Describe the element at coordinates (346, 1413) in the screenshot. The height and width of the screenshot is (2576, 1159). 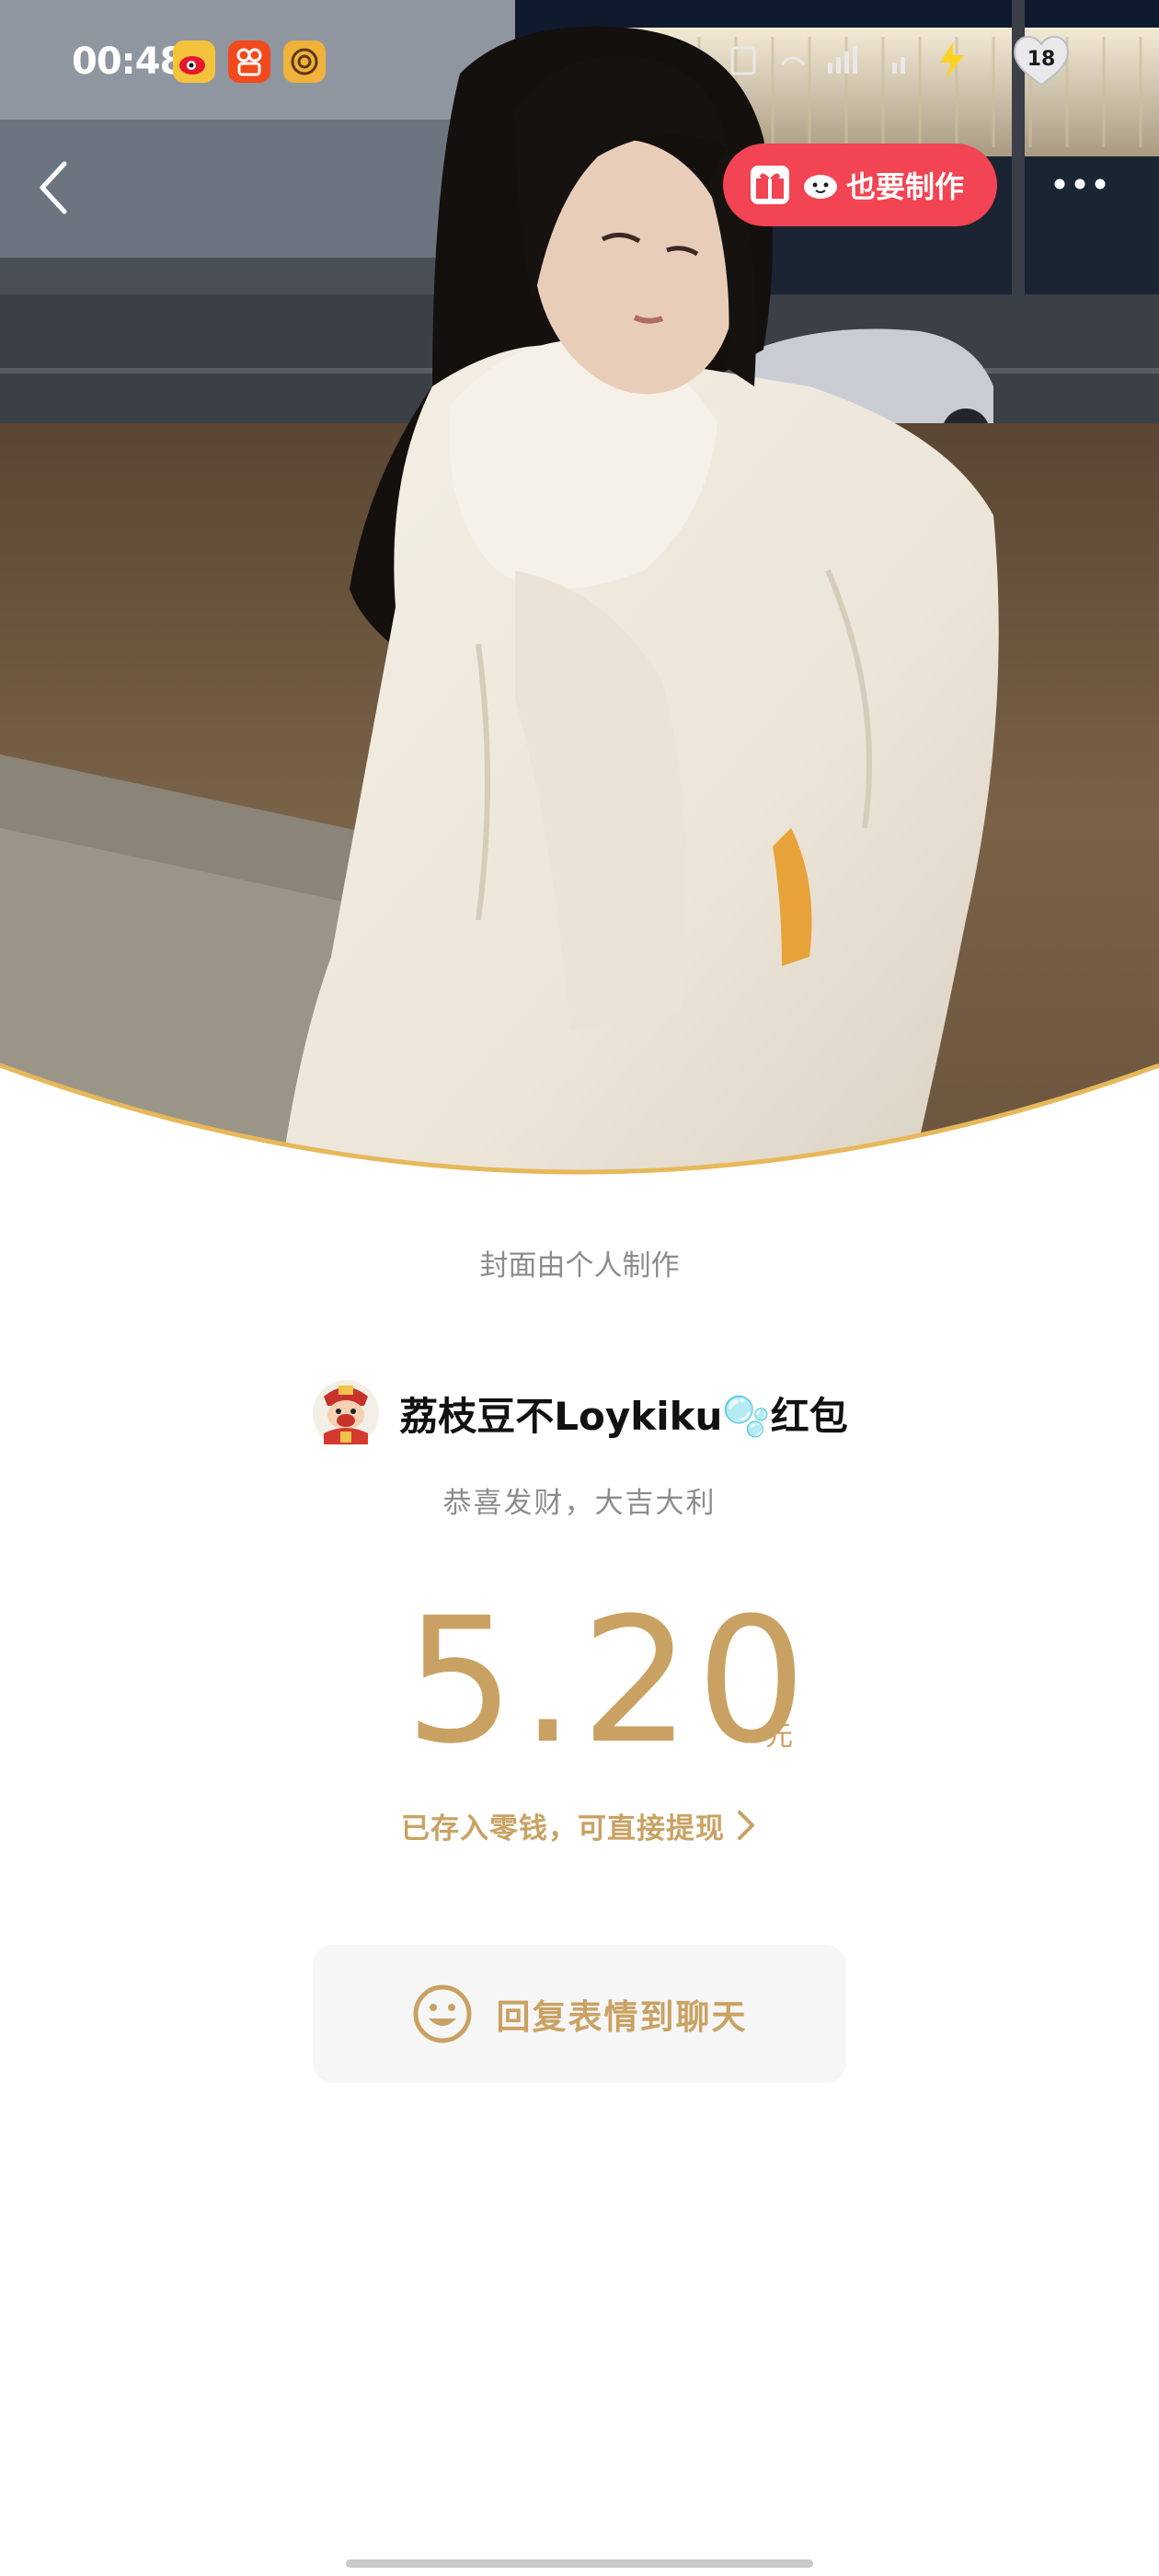
I see `god-of-wealth-avatar-icon` at that location.